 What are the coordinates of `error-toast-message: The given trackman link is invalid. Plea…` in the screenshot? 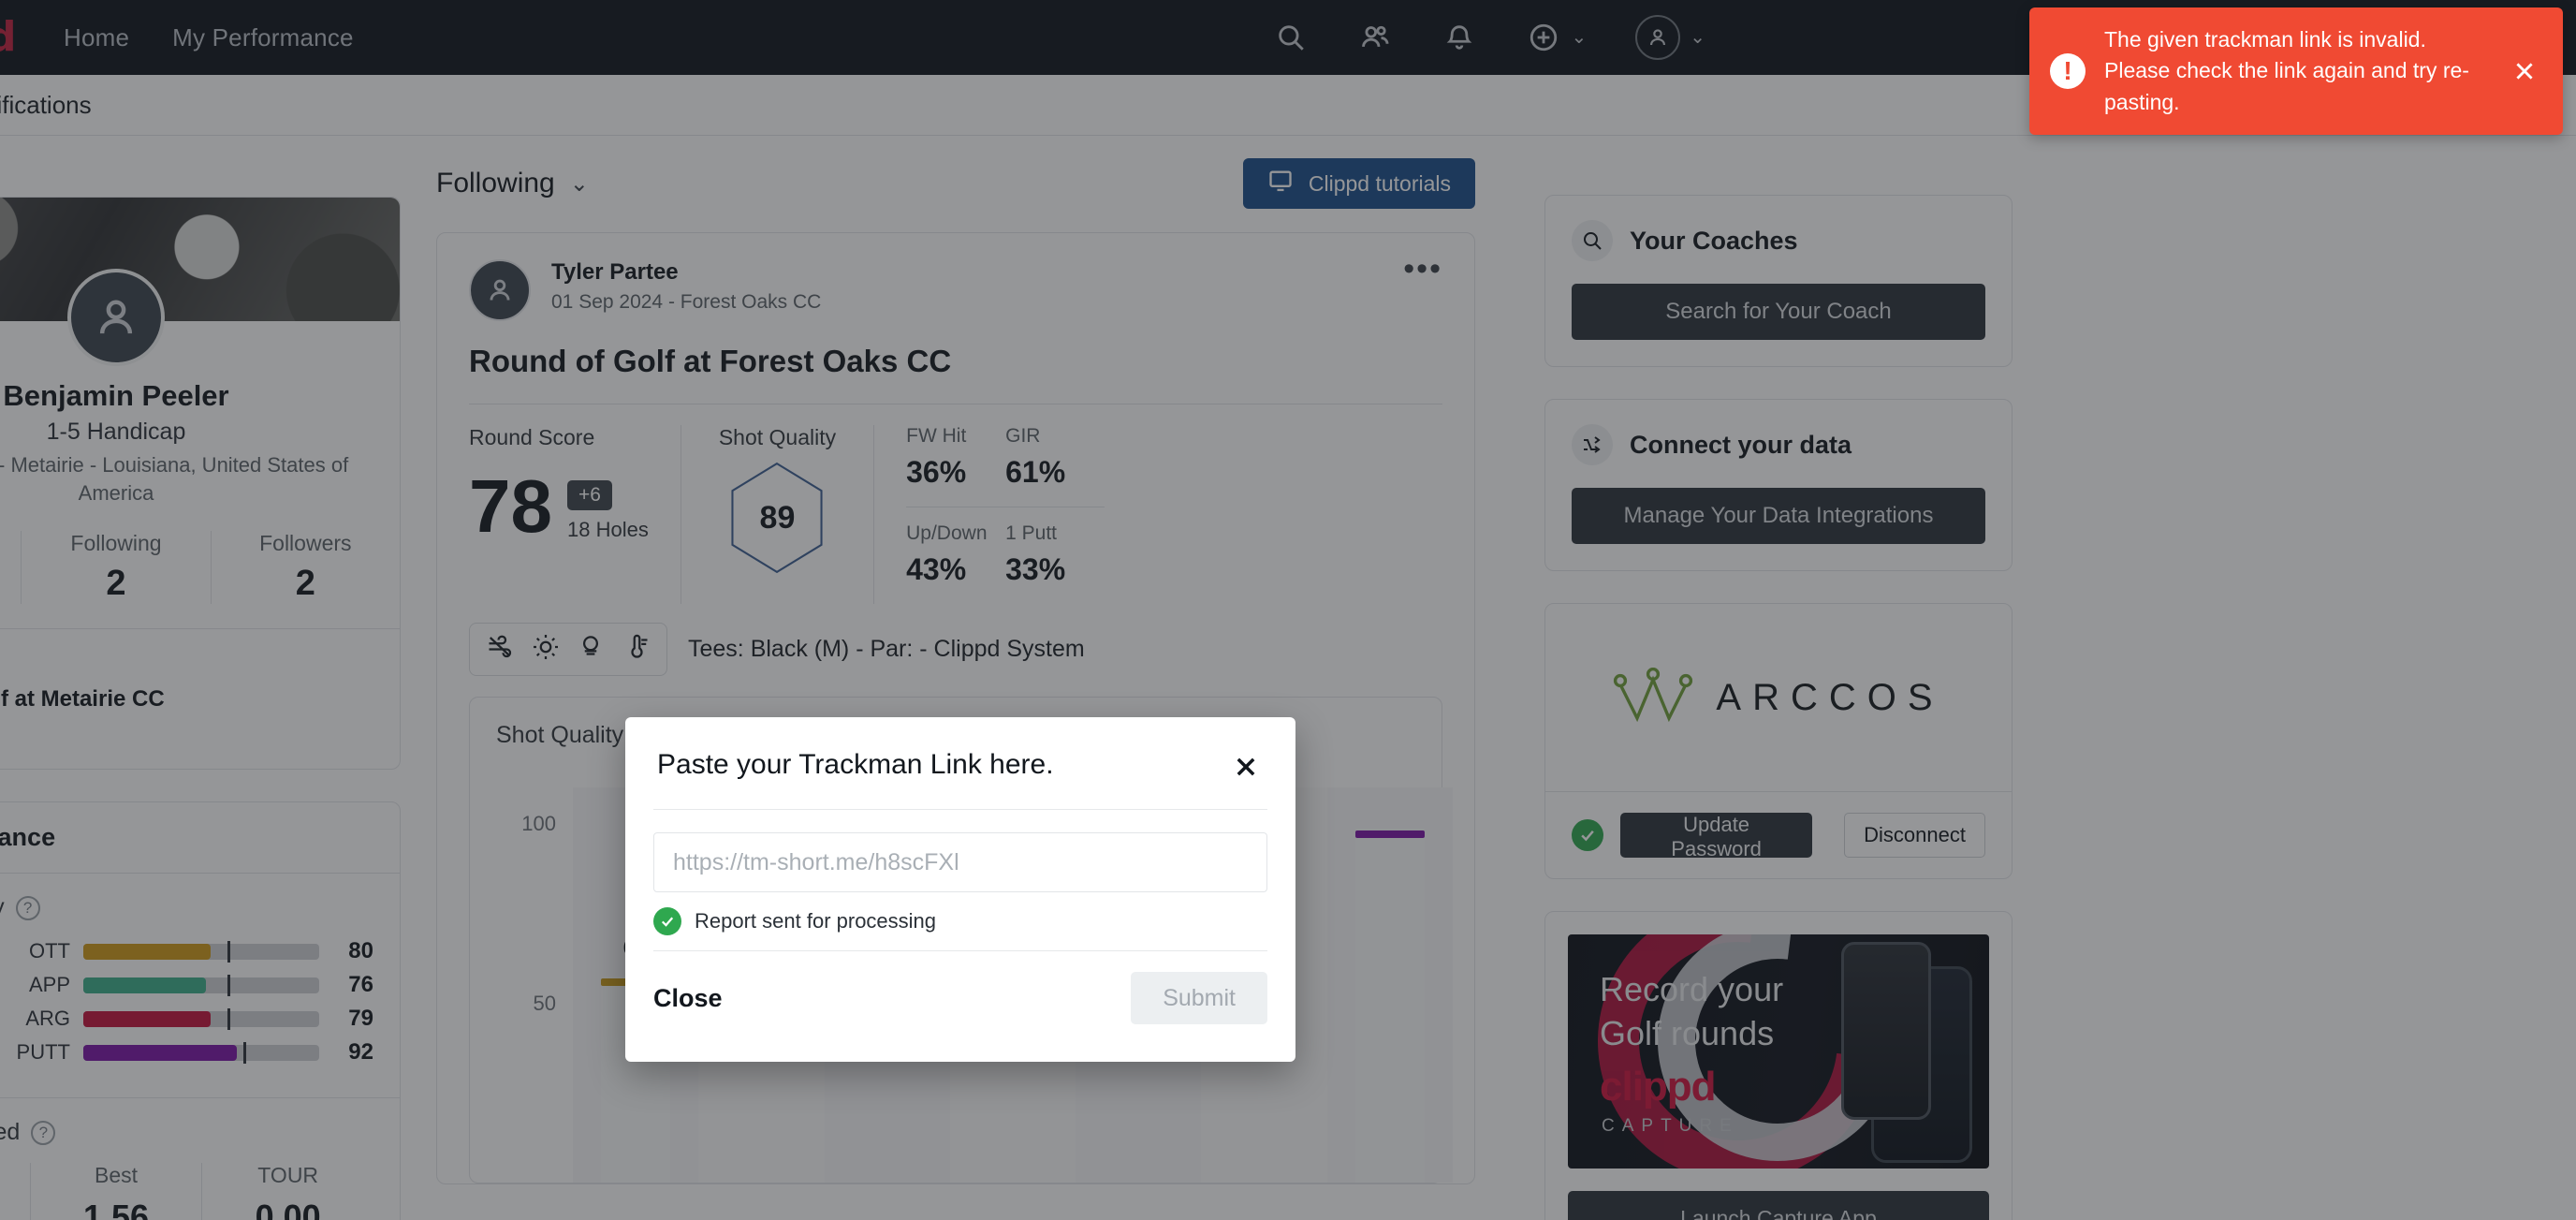 It's located at (2287, 70).